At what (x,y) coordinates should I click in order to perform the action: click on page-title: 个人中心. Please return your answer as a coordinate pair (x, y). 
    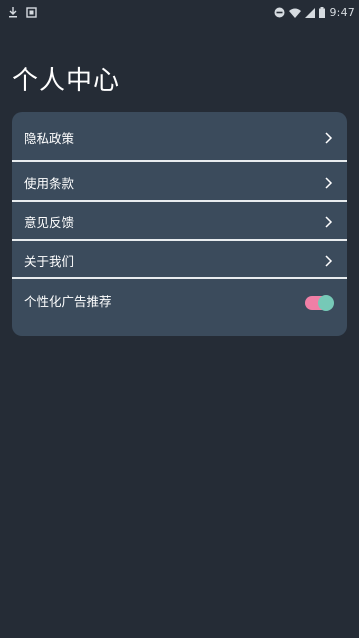
    Looking at the image, I should click on (66, 81).